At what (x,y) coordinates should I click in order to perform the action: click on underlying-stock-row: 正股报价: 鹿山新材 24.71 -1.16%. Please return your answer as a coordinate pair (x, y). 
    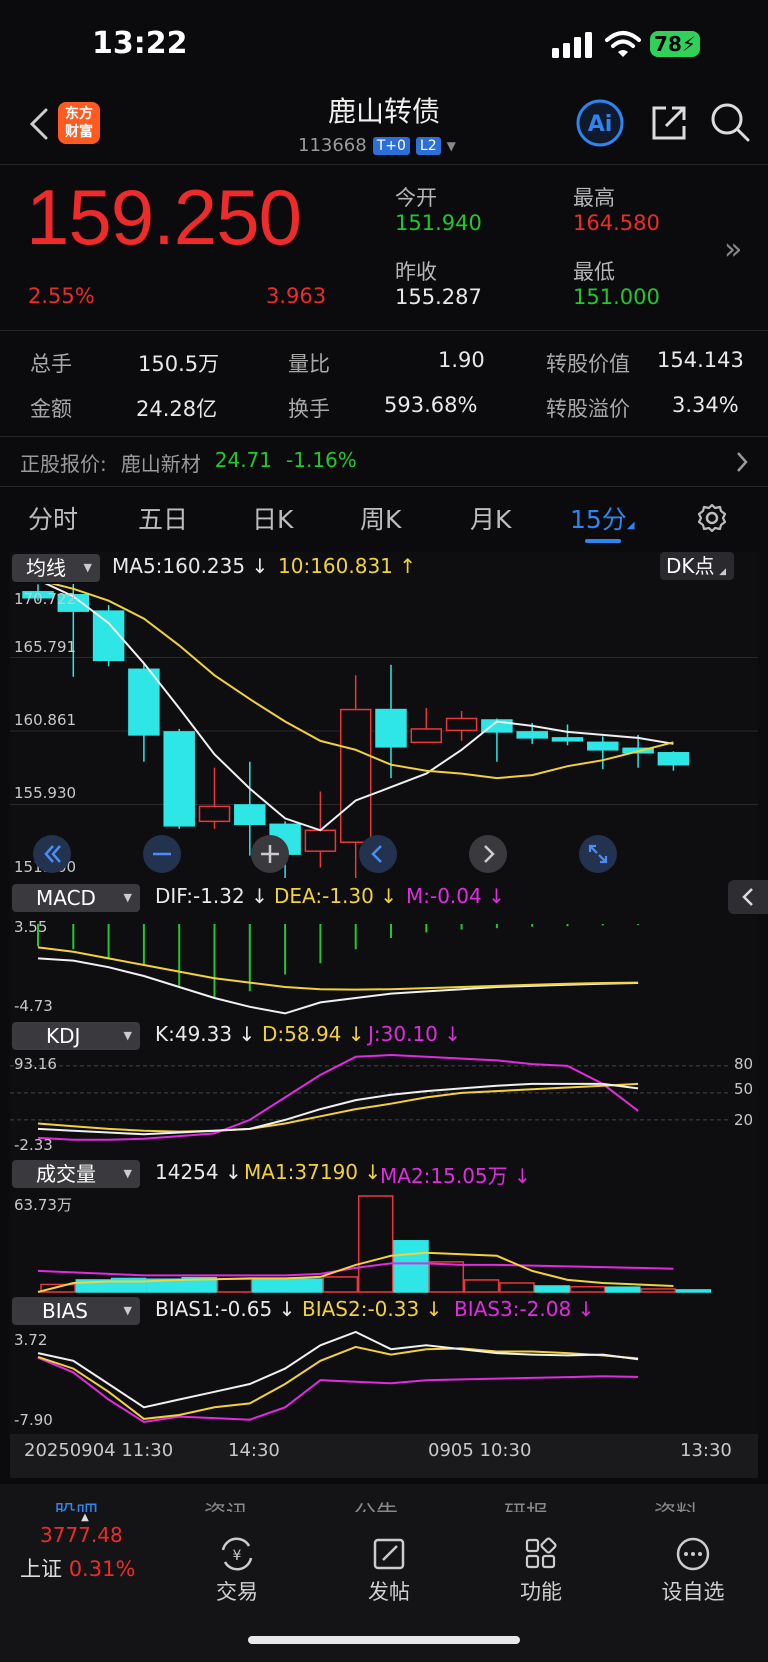
    Looking at the image, I should click on (188, 462).